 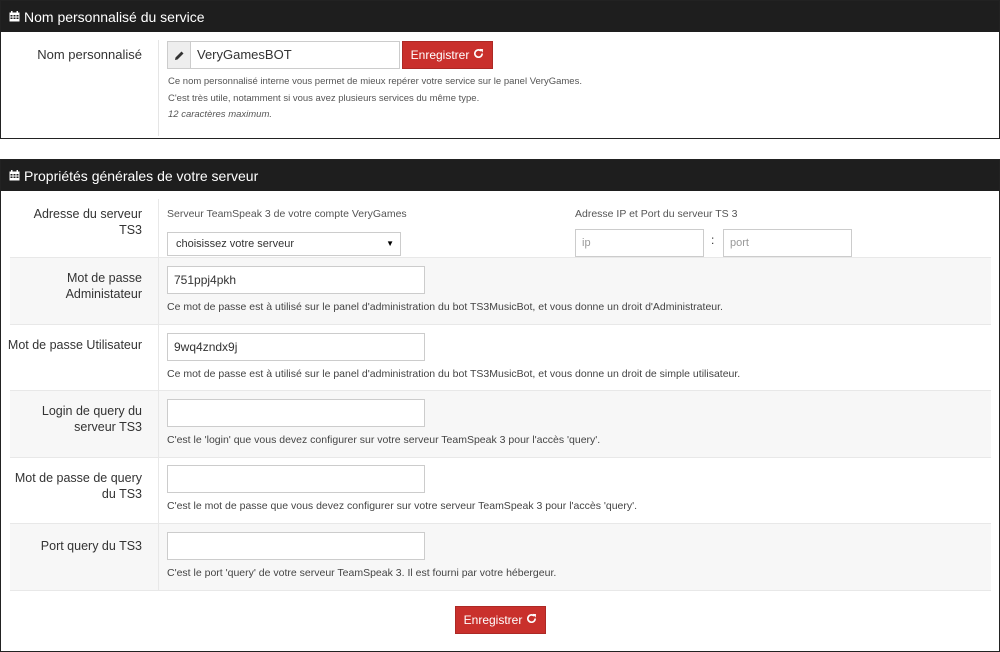 What do you see at coordinates (104, 278) in the screenshot?
I see `label-line: Mot de passe` at bounding box center [104, 278].